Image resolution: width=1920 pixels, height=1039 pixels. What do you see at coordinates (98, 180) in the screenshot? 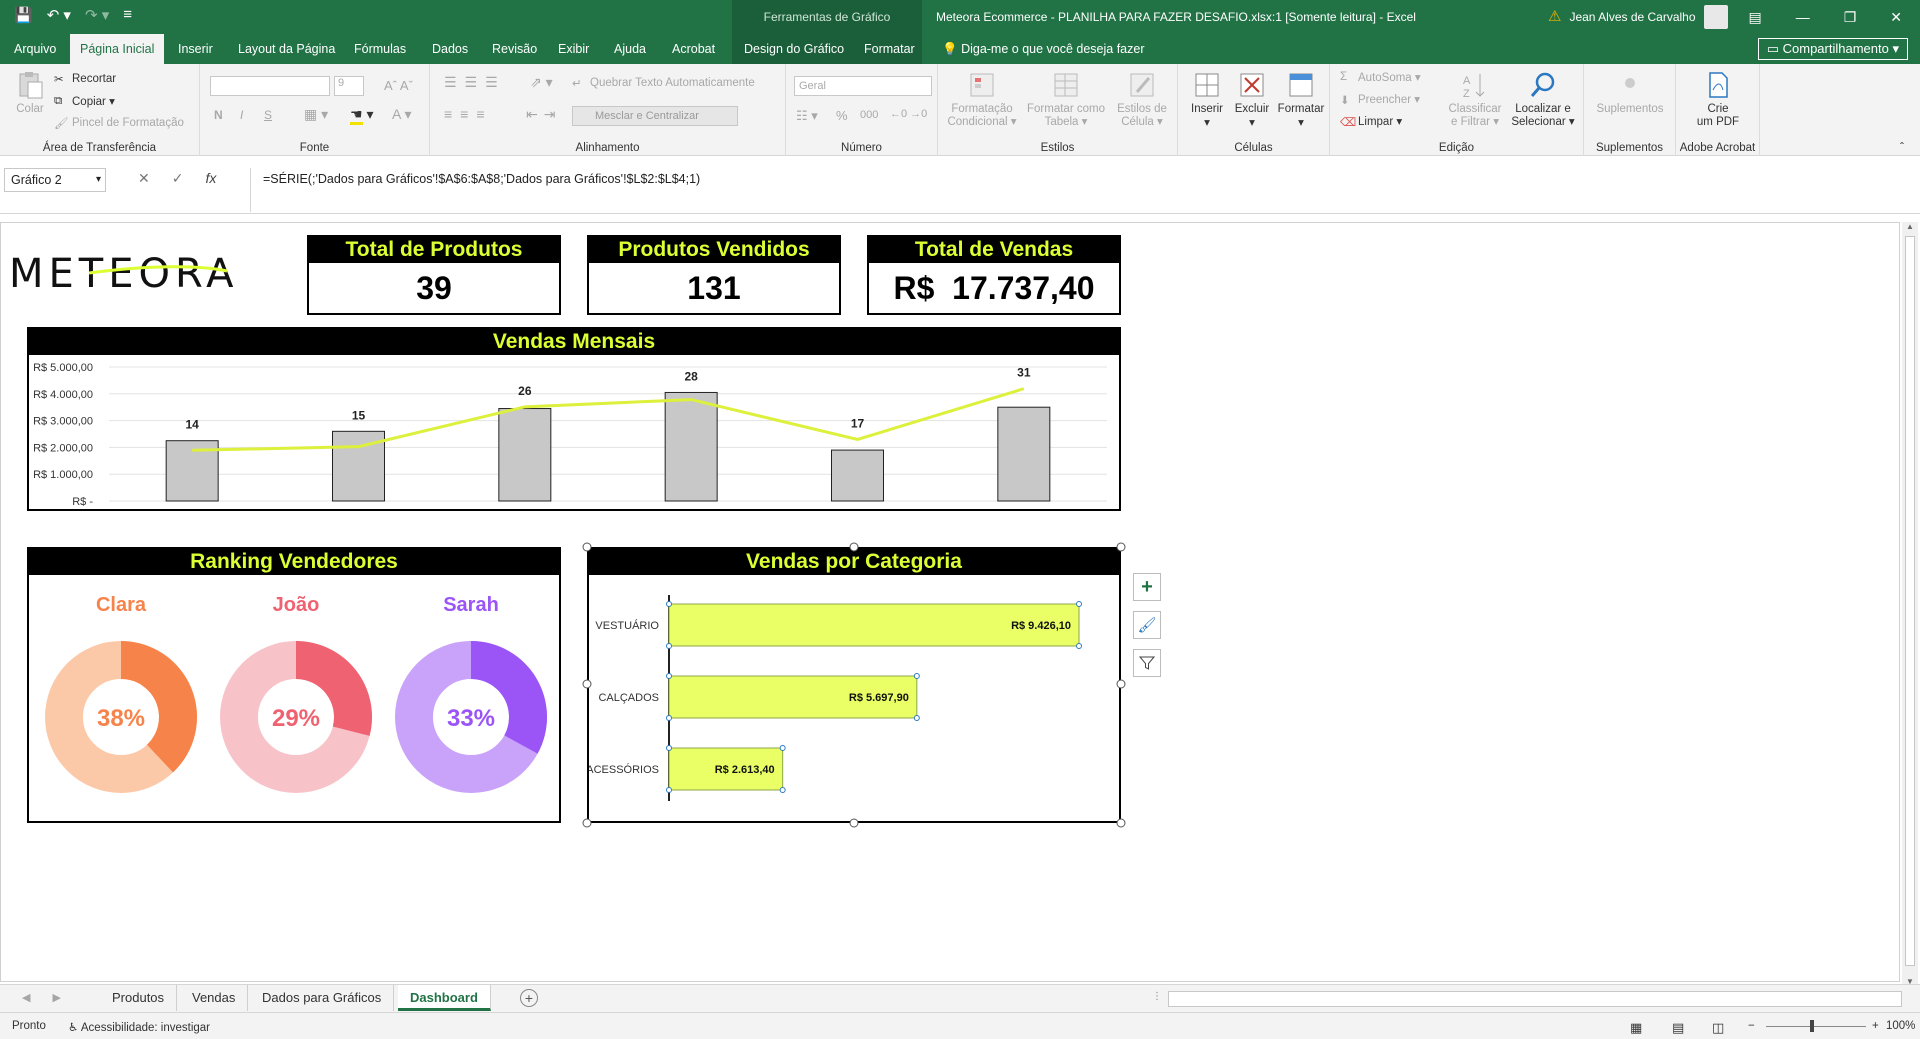
I see `chevron-down-icon: ▾` at bounding box center [98, 180].